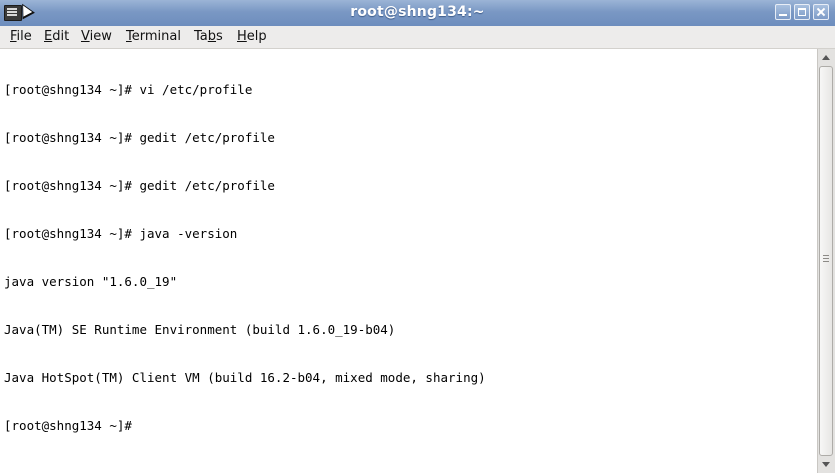 Image resolution: width=835 pixels, height=473 pixels. Describe the element at coordinates (68, 425) in the screenshot. I see `terminal-prompt-line: [root@shng134 ~]#` at that location.